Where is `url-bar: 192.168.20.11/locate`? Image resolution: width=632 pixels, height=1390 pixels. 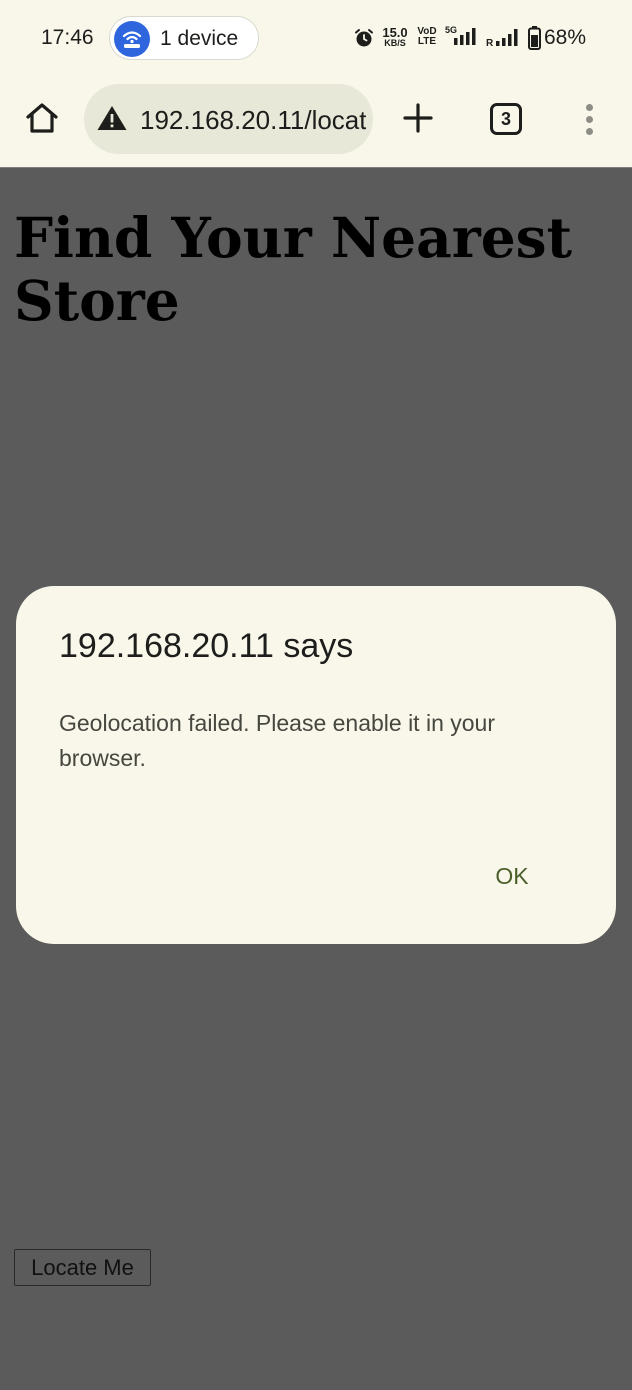 url-bar: 192.168.20.11/locate is located at coordinates (228, 119).